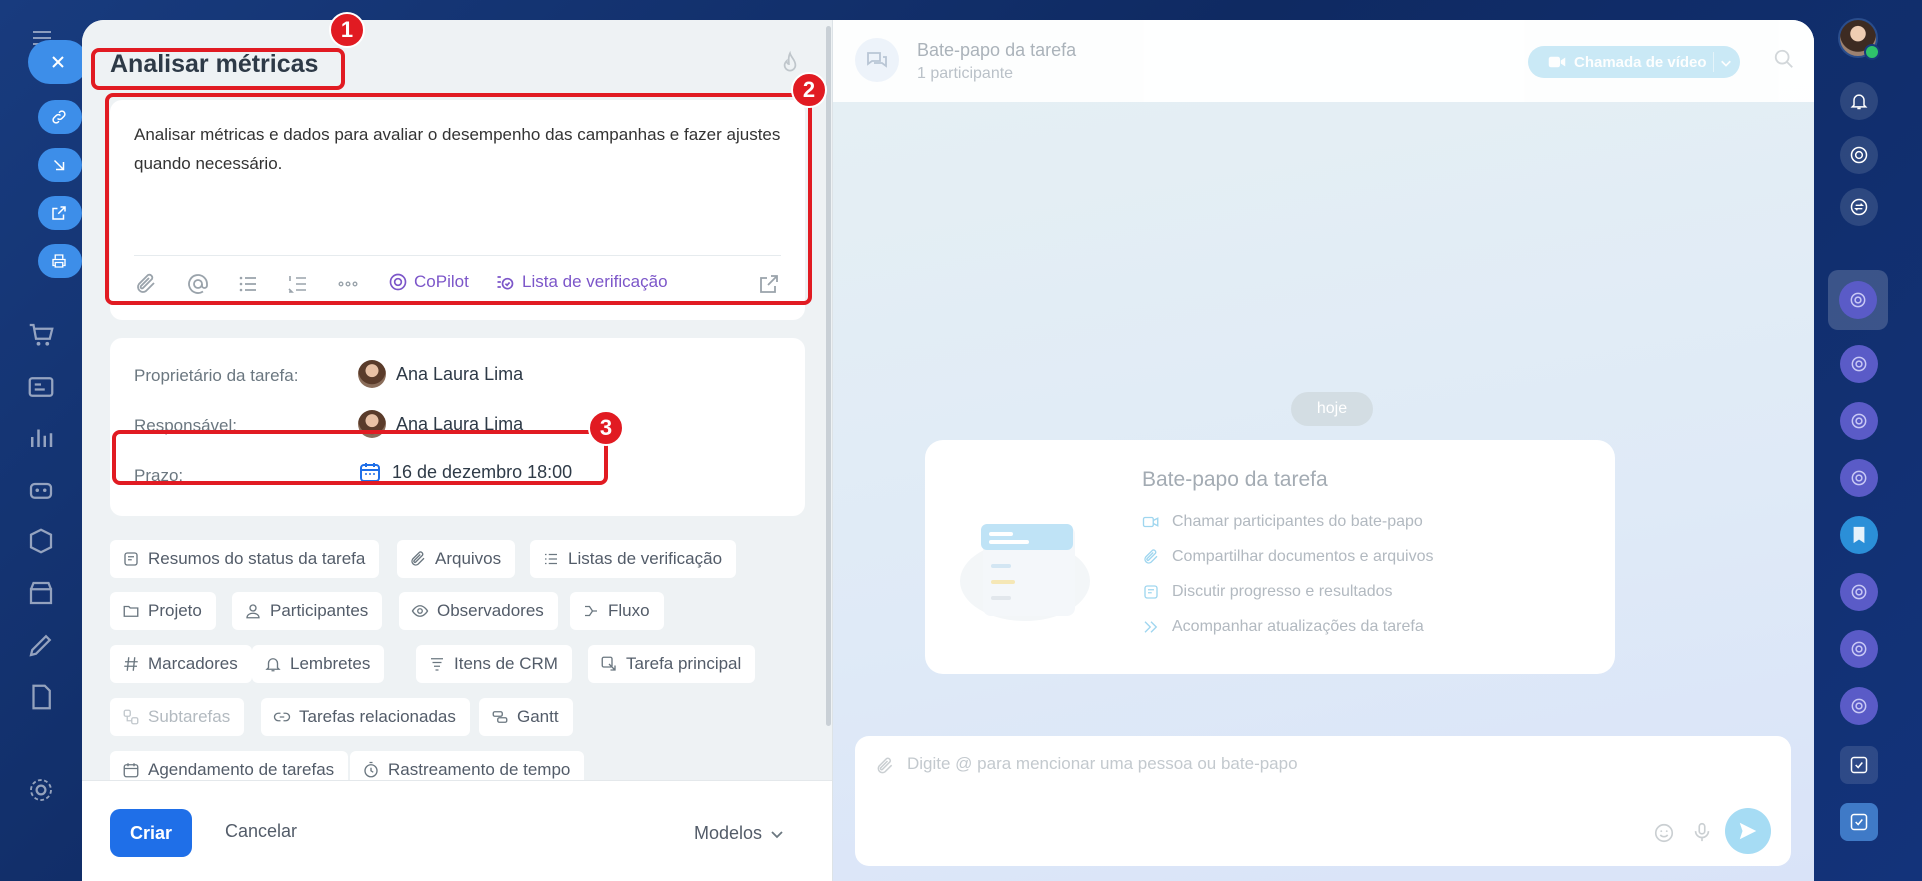 The image size is (1922, 881). Describe the element at coordinates (131, 717) in the screenshot. I see `subtasks-icon` at that location.